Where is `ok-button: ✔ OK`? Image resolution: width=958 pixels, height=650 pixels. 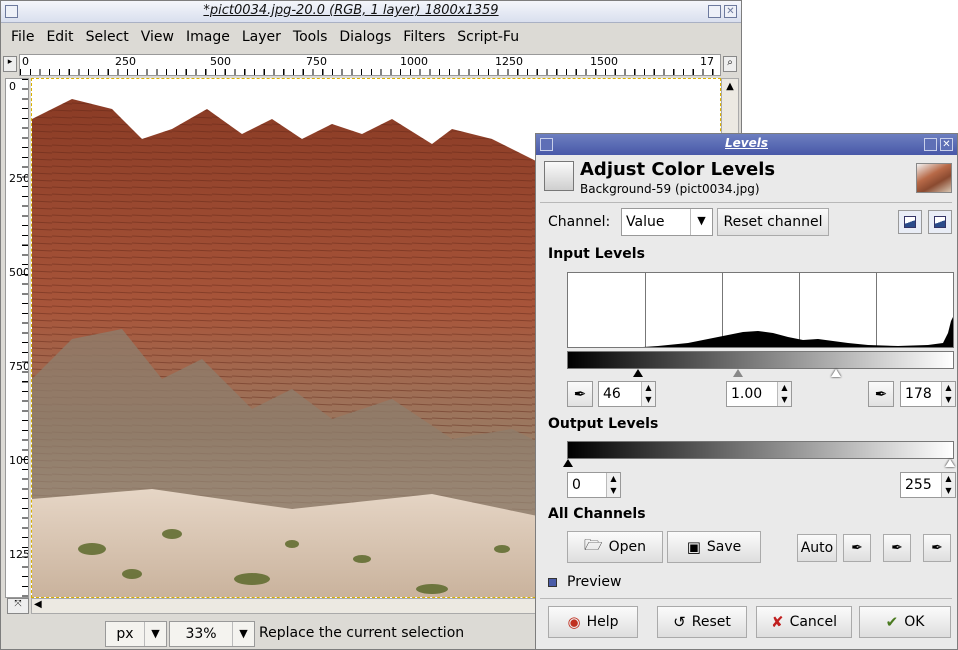 ok-button: ✔ OK is located at coordinates (905, 622).